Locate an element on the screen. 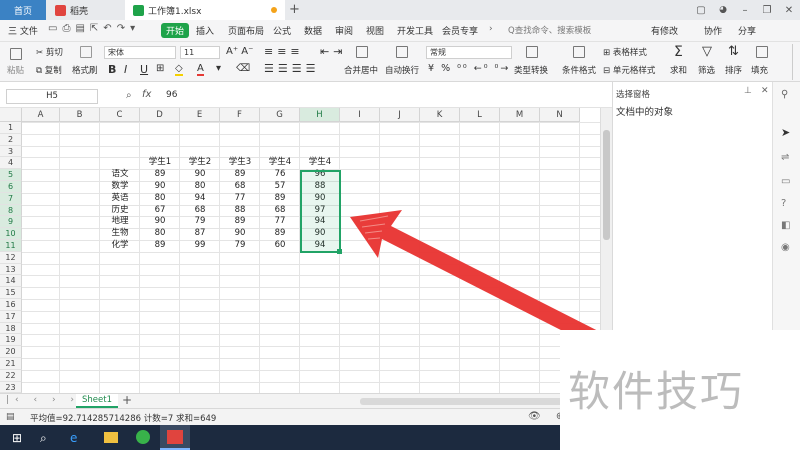 The width and height of the screenshot is (800, 450). restore-icon: ❐ is located at coordinates (767, 10).